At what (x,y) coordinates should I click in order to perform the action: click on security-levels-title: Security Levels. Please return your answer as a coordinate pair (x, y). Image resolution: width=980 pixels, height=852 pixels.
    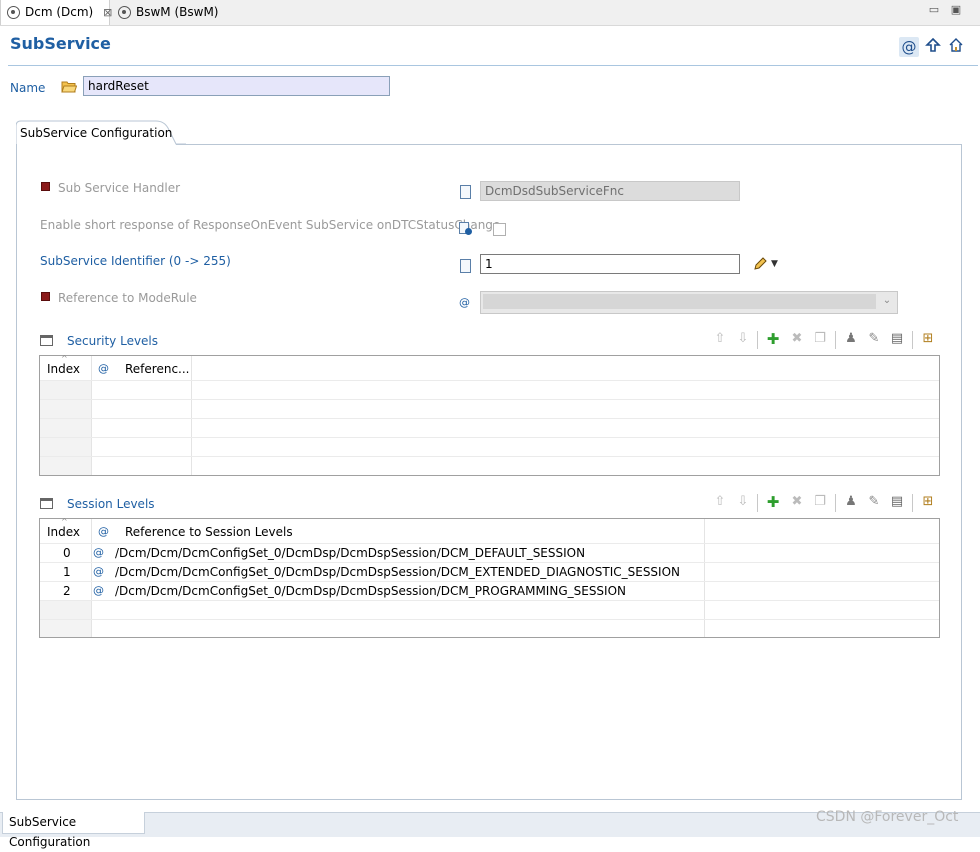
    Looking at the image, I should click on (113, 341).